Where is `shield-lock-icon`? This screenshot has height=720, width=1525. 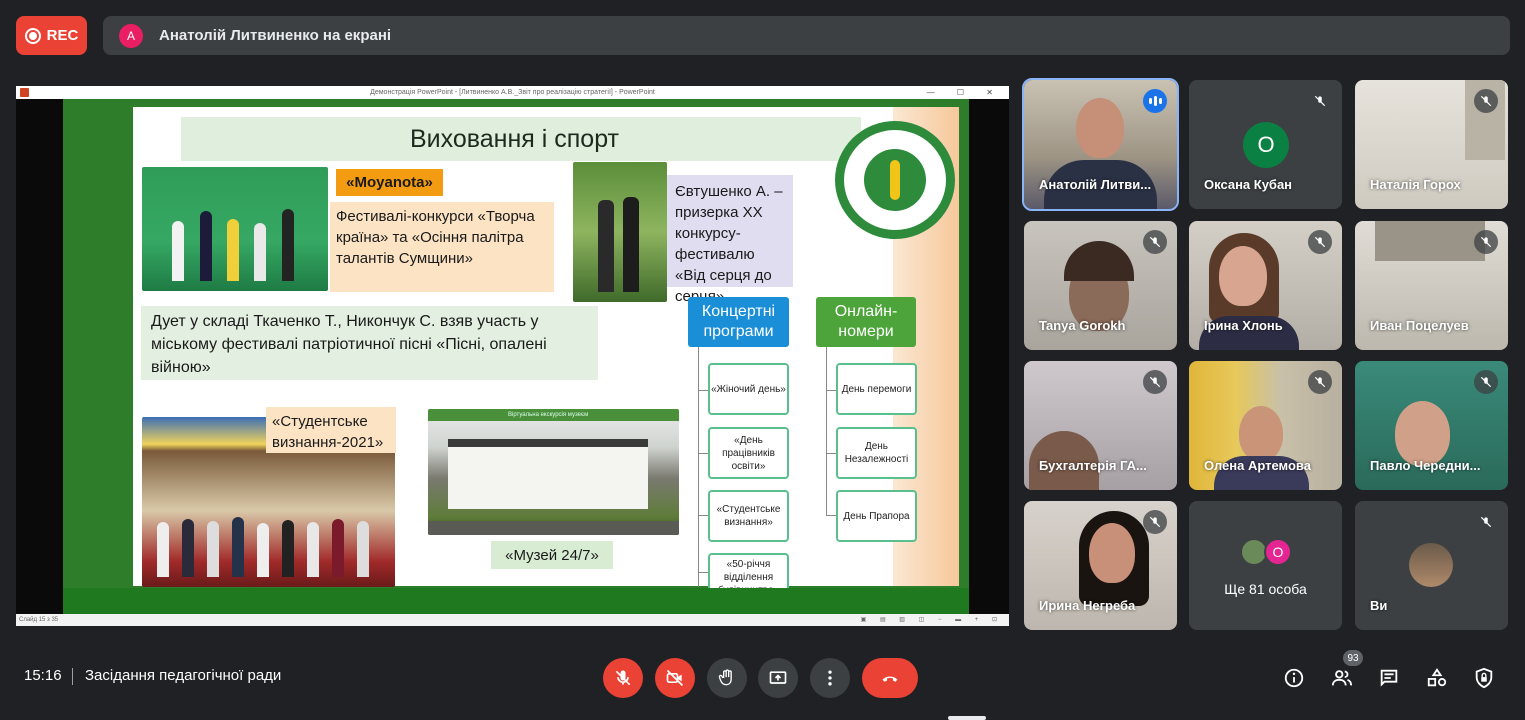
shield-lock-icon is located at coordinates (1484, 678).